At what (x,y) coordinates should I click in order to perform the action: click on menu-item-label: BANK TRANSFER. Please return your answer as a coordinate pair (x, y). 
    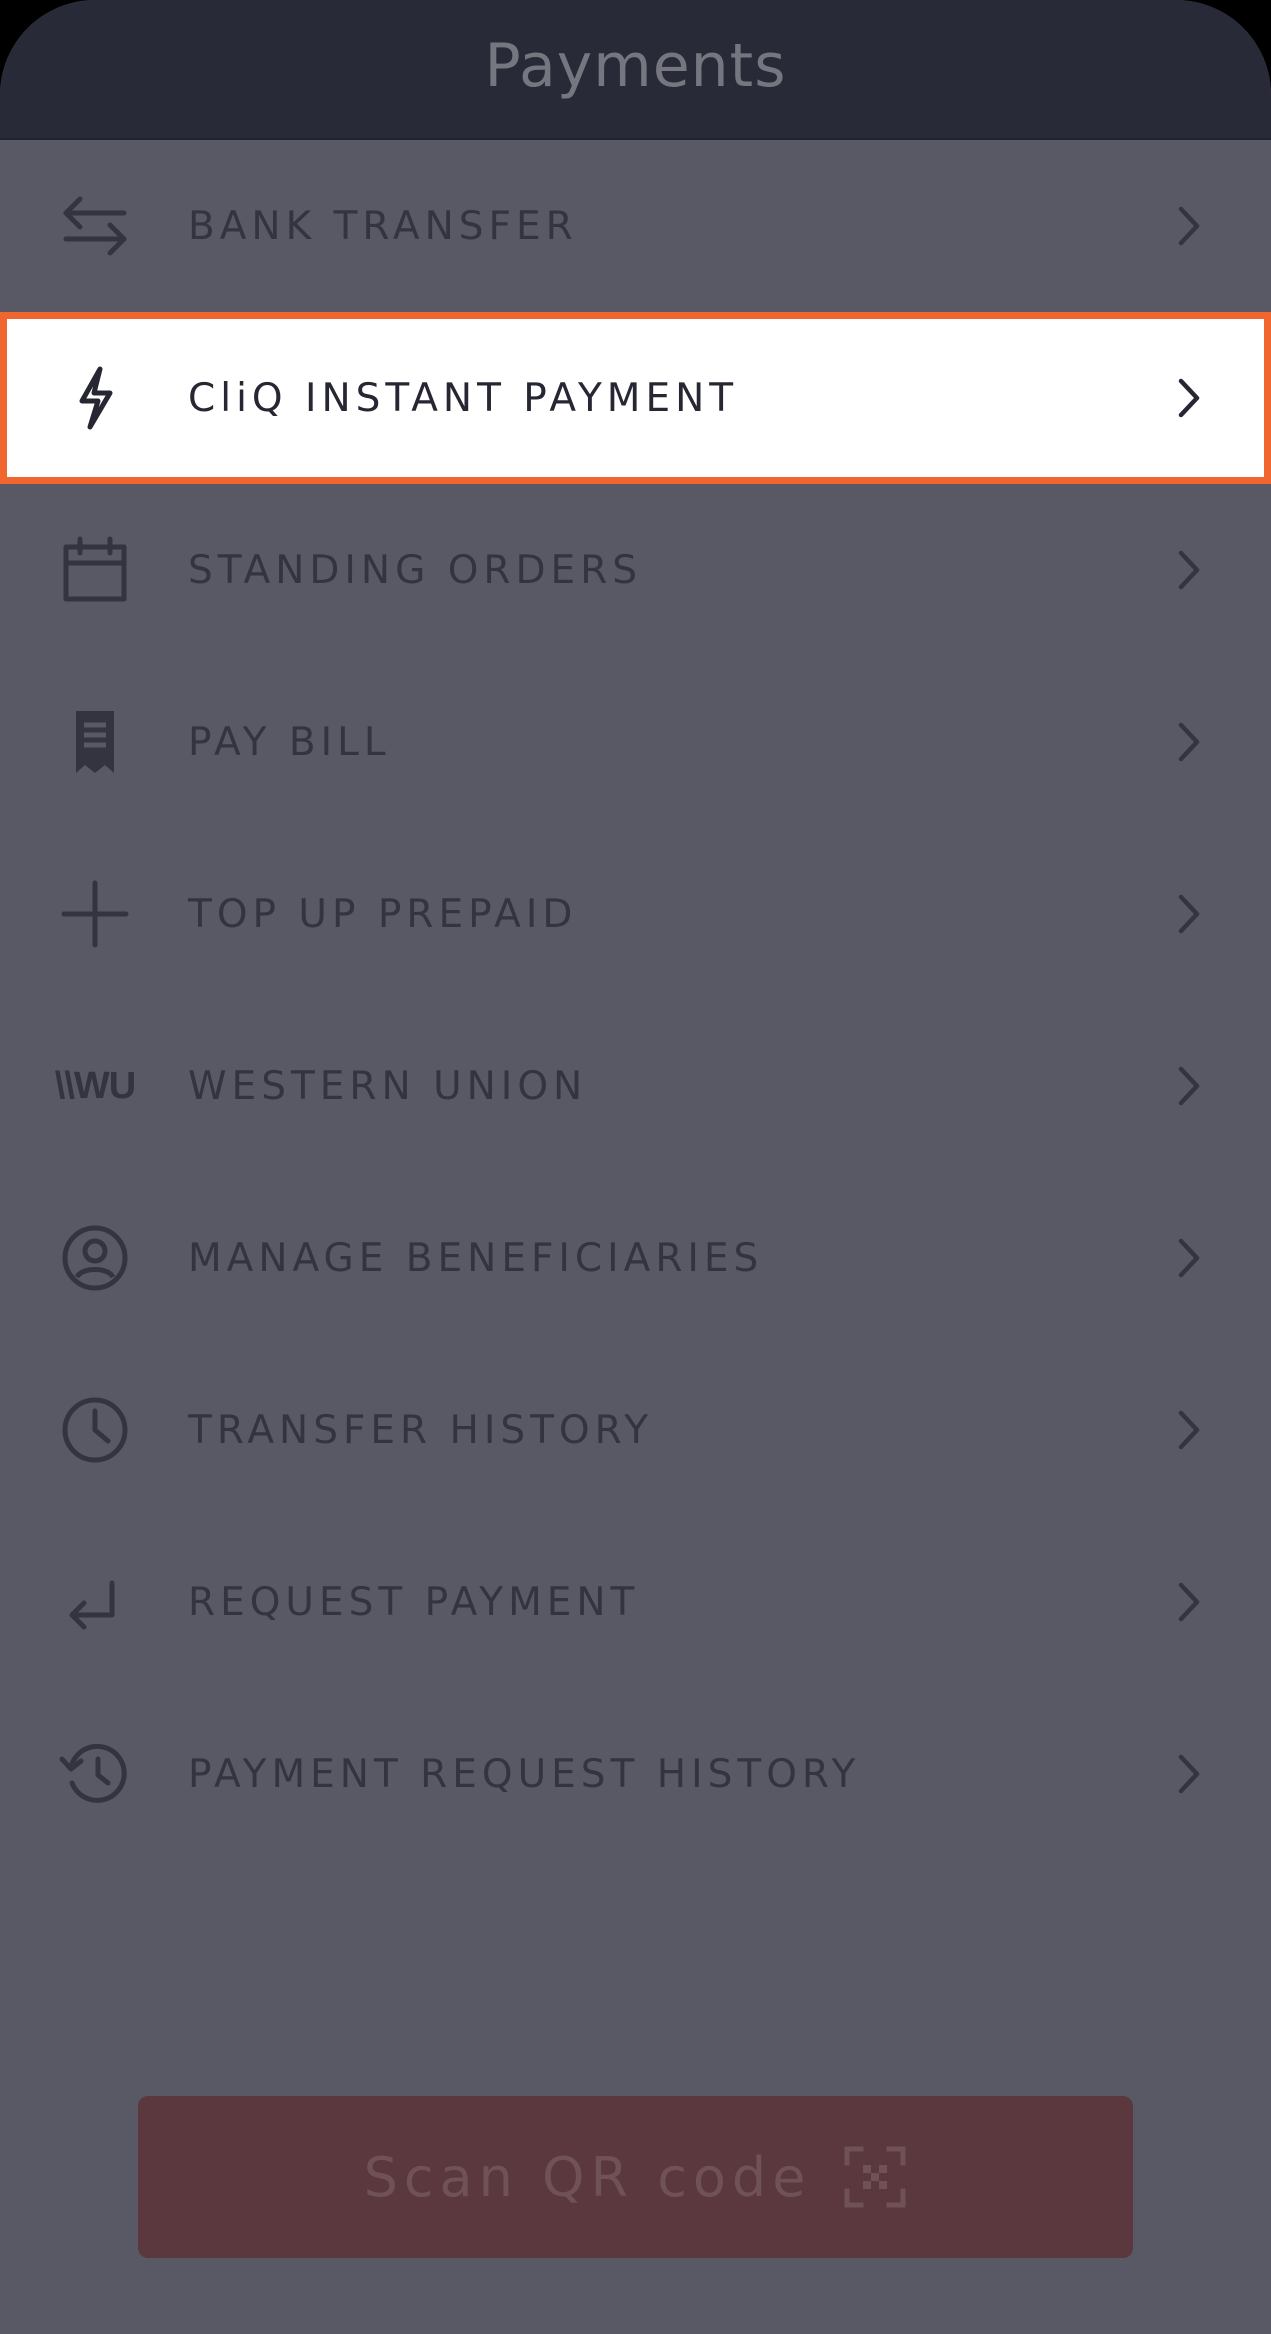
    Looking at the image, I should click on (383, 226).